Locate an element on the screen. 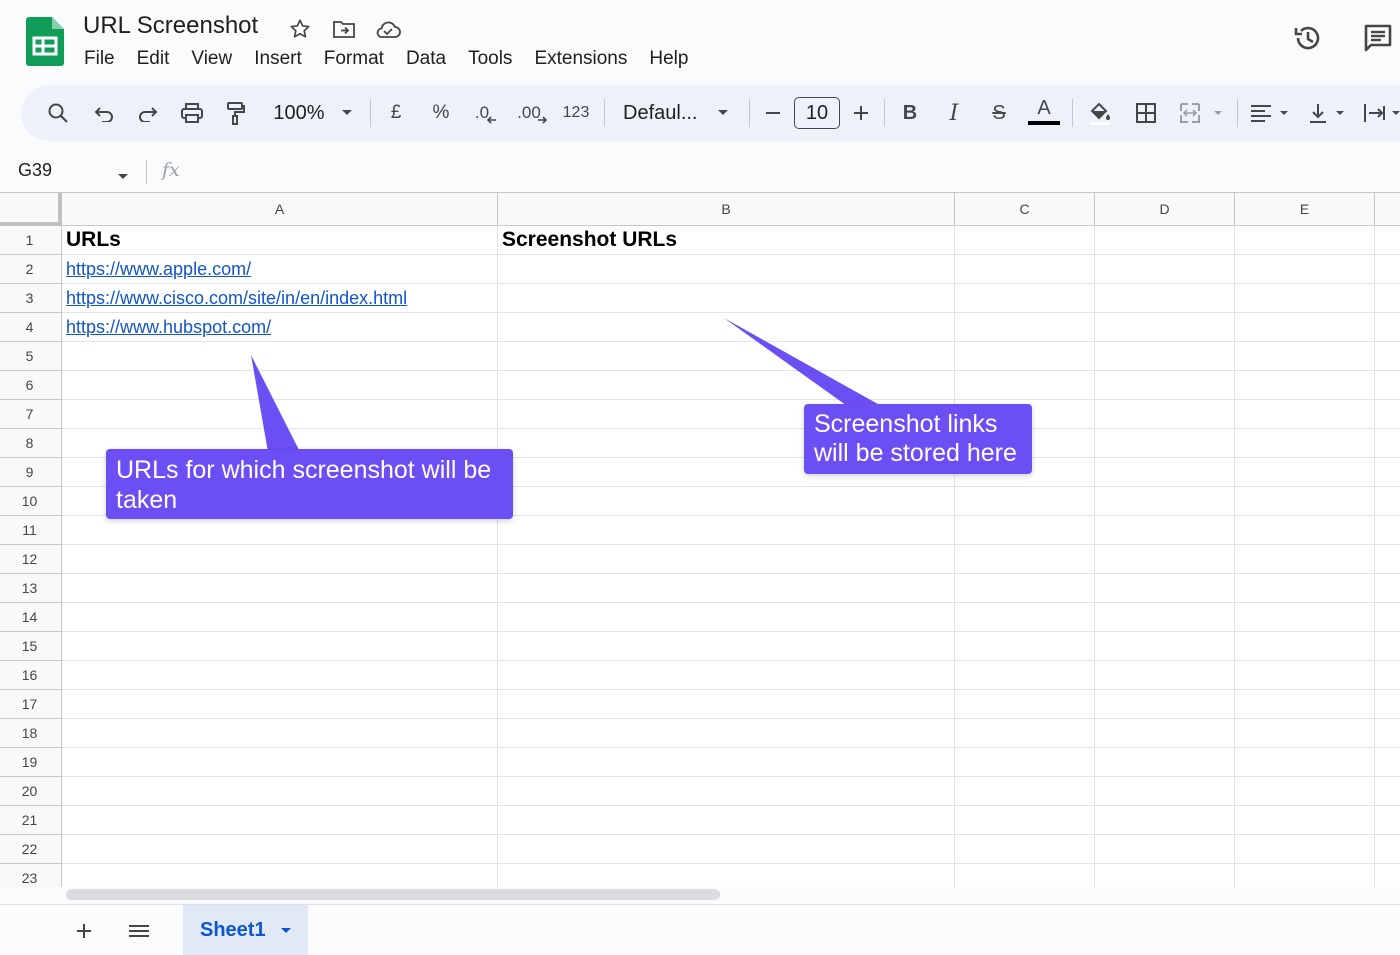  cell-d2 is located at coordinates (1165, 269).